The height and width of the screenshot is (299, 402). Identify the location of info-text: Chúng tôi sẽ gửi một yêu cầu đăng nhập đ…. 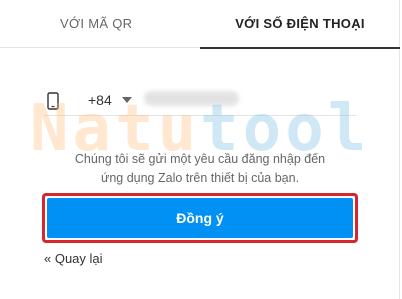
(200, 169).